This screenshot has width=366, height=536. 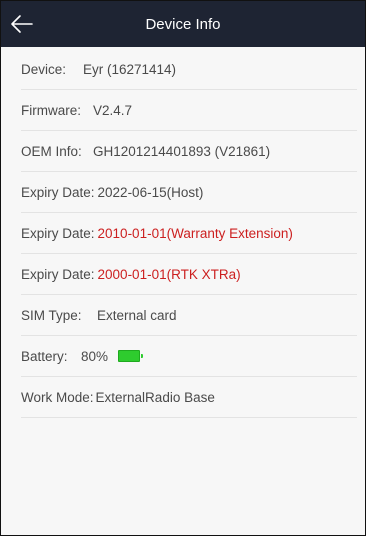 I want to click on firmware-label: Firmware:, so click(x=51, y=110).